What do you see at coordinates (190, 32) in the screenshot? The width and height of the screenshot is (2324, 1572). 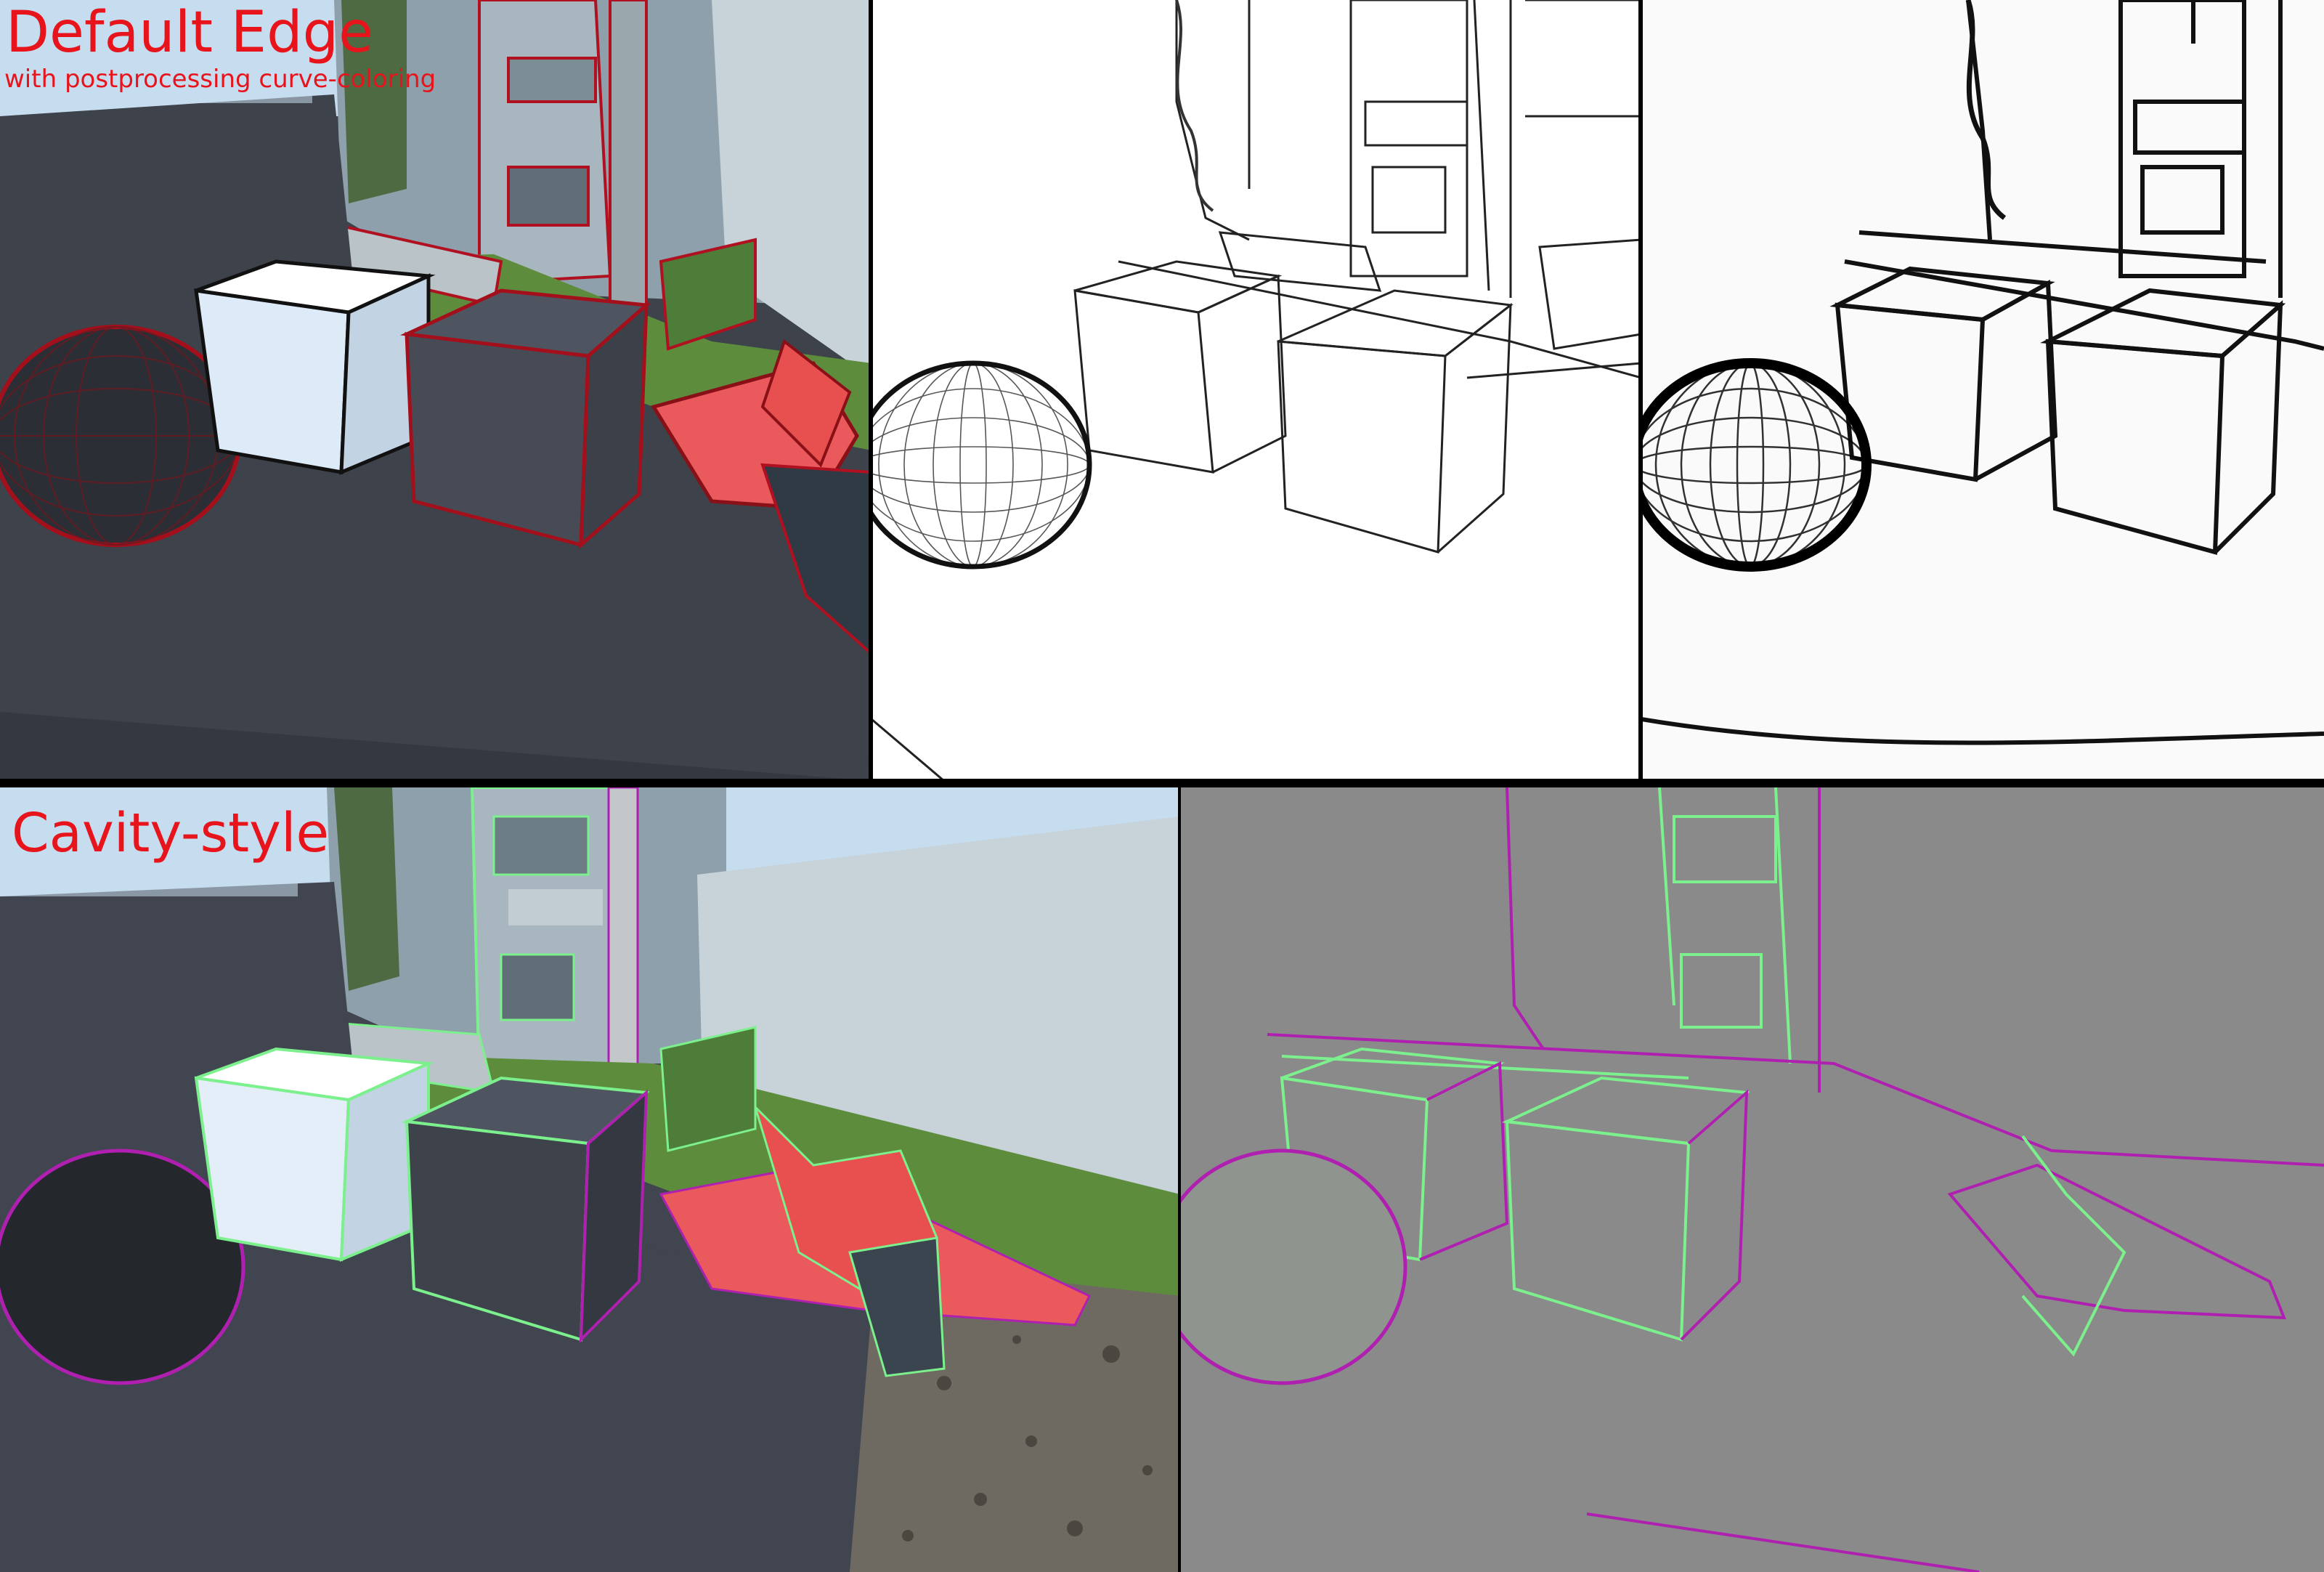 I see `default-edge-title: Default Edge` at bounding box center [190, 32].